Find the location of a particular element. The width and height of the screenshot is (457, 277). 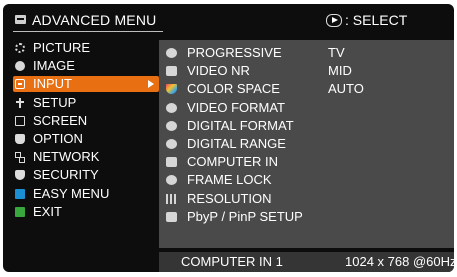

menu-item-label: INPUT is located at coordinates (52, 84).